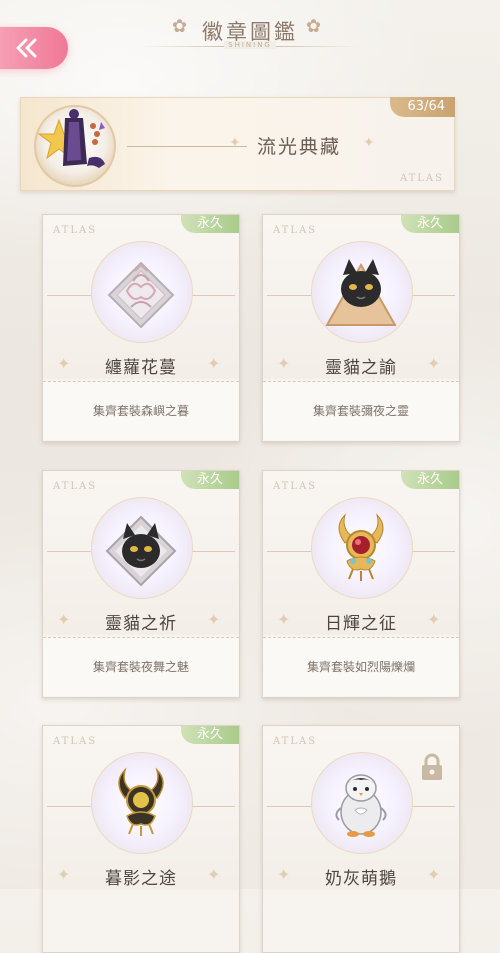 The width and height of the screenshot is (500, 953). I want to click on double-chevron-left-icon, so click(26, 48).